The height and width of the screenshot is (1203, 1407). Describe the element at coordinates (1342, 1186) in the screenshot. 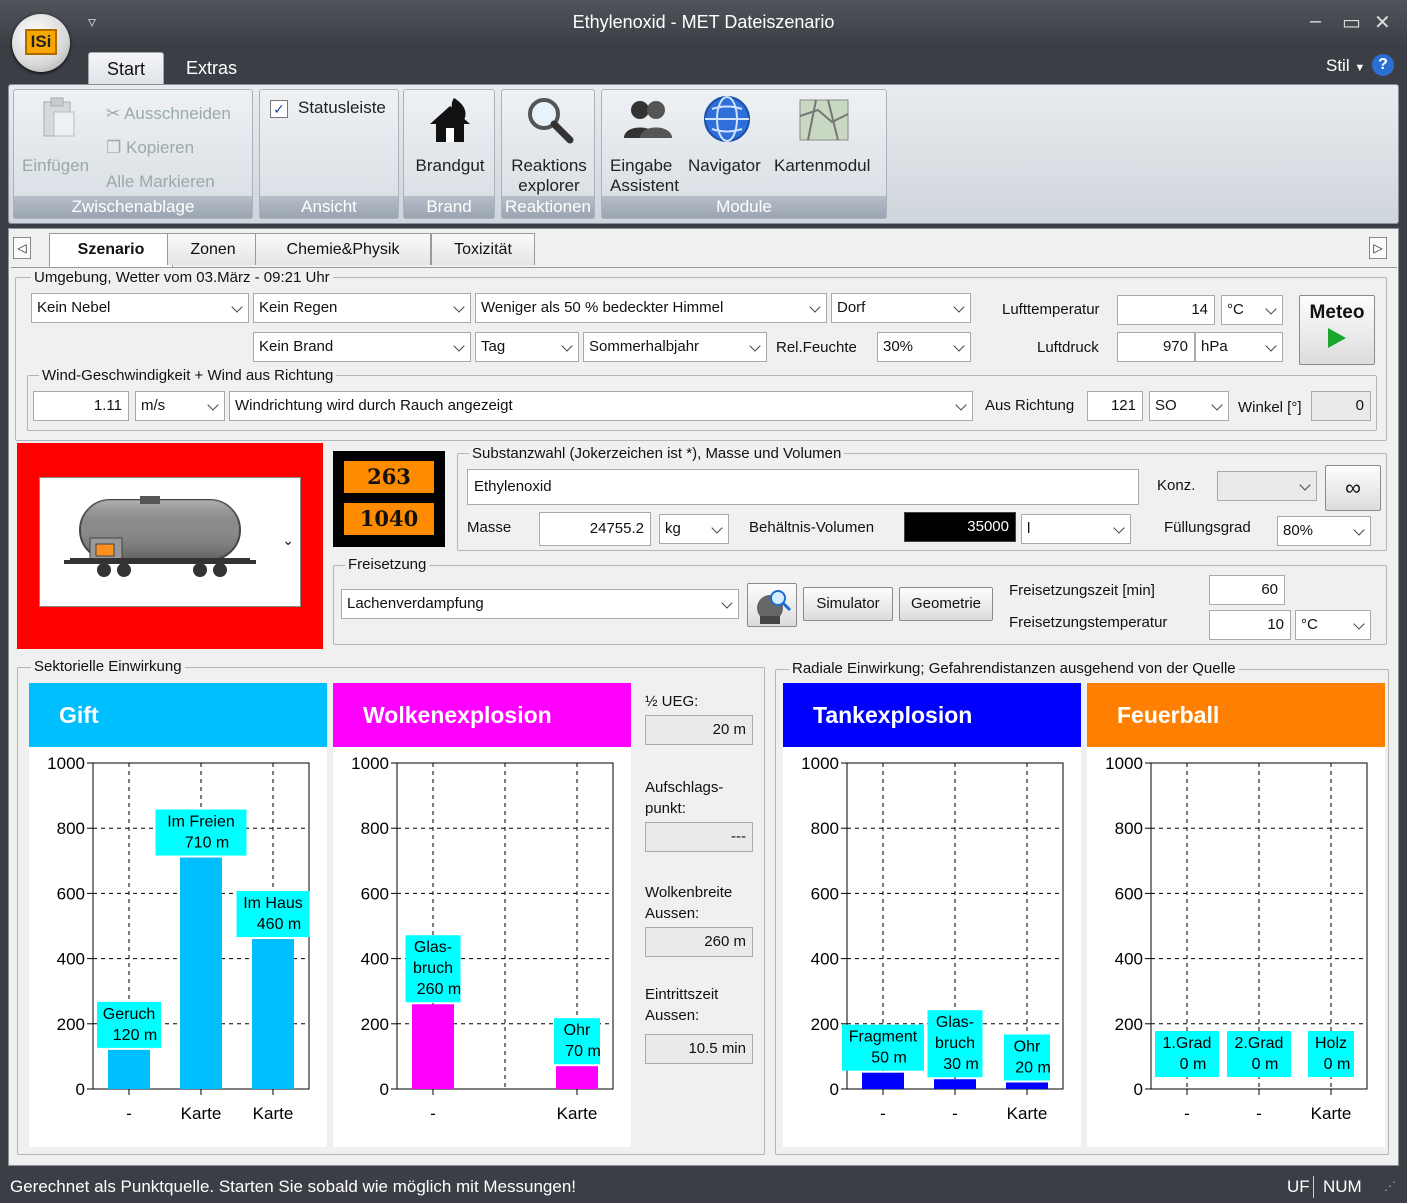

I see `status-num: NUM` at that location.